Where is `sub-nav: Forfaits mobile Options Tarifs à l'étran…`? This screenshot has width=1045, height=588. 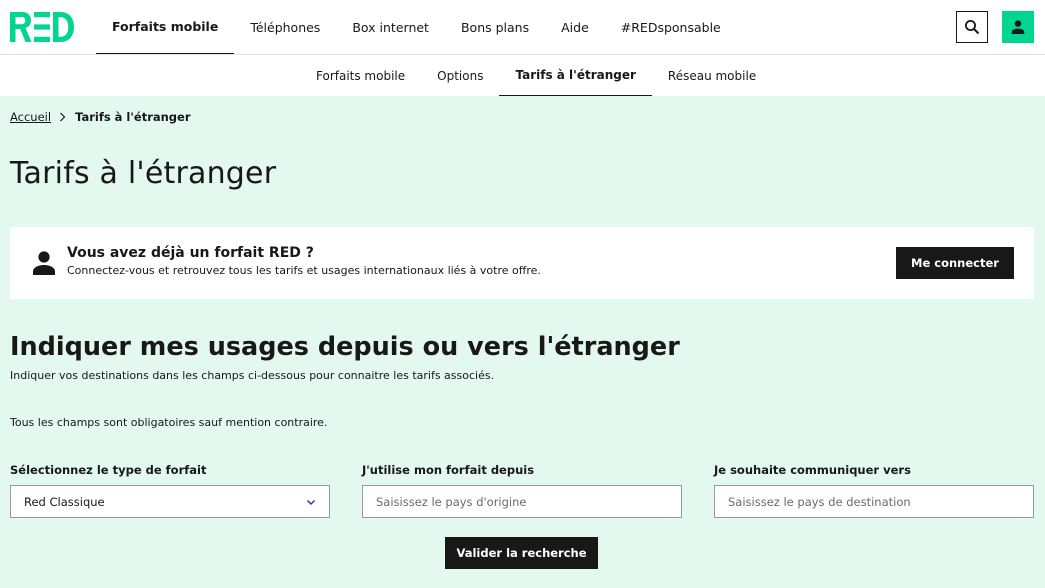
sub-nav: Forfaits mobile Options Tarifs à l'étran… is located at coordinates (536, 75).